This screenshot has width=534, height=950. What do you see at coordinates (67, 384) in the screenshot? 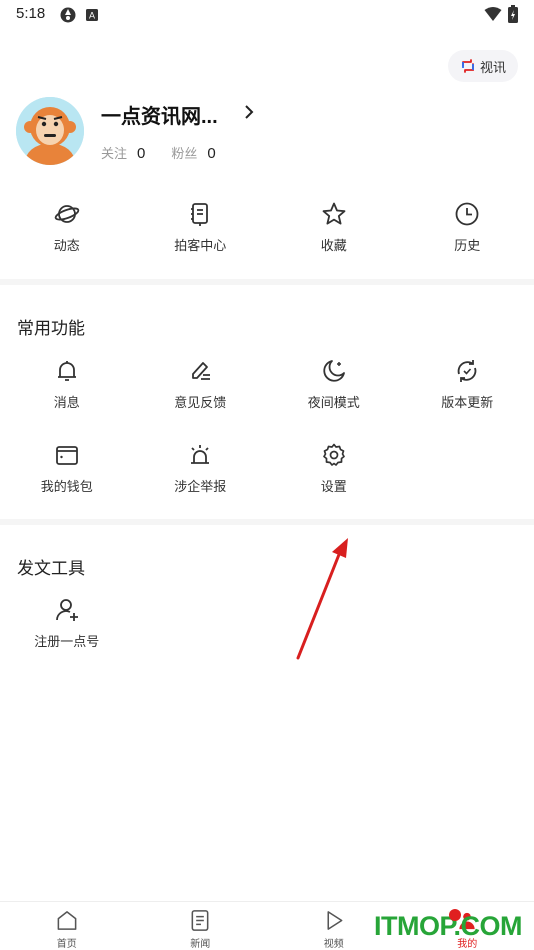
I see `function-messages: 消息` at bounding box center [67, 384].